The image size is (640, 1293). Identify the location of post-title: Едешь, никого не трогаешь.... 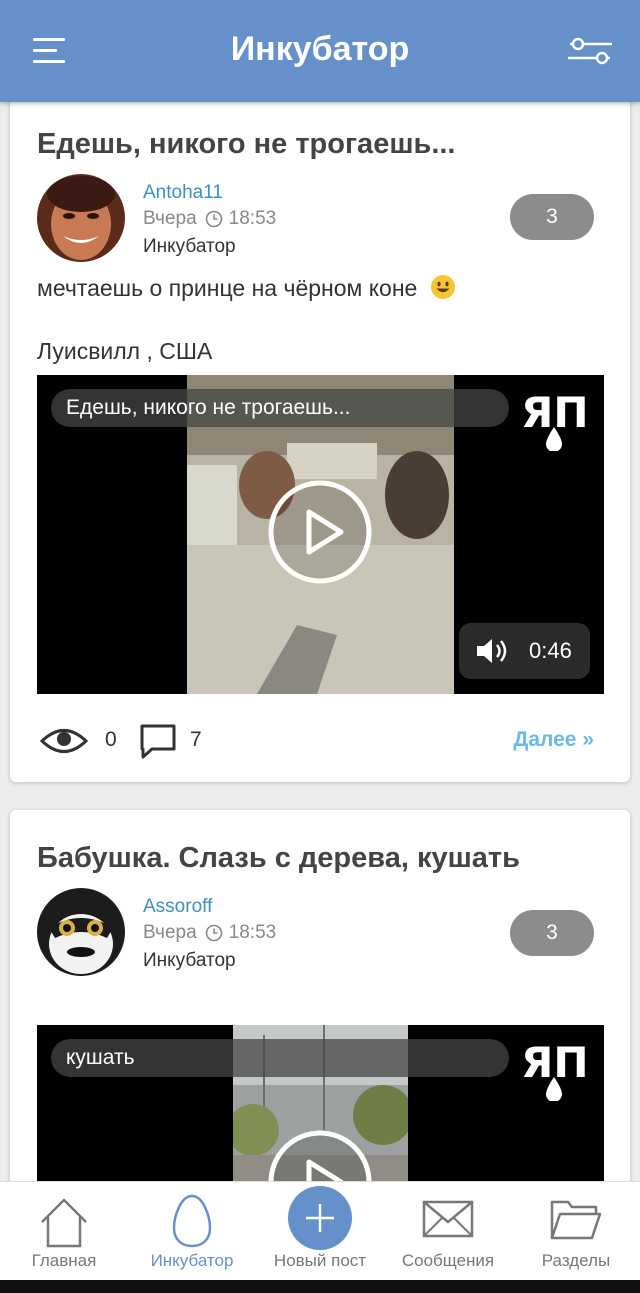
(246, 144).